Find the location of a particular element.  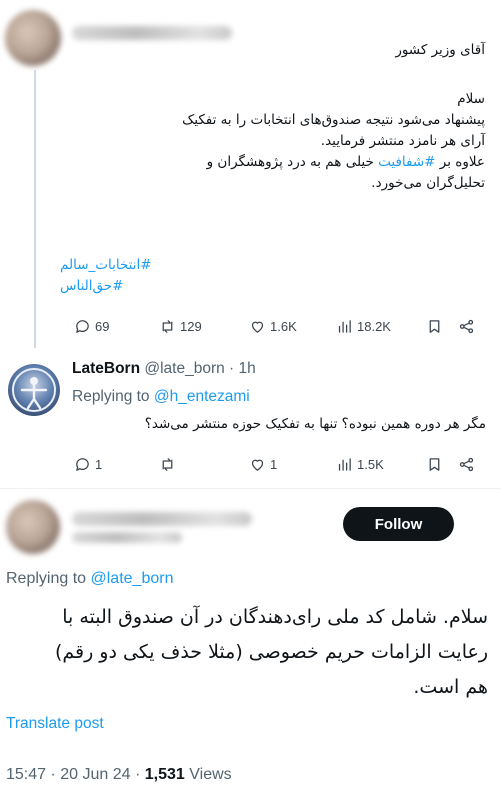

mention-link: @h_entezami is located at coordinates (202, 396).